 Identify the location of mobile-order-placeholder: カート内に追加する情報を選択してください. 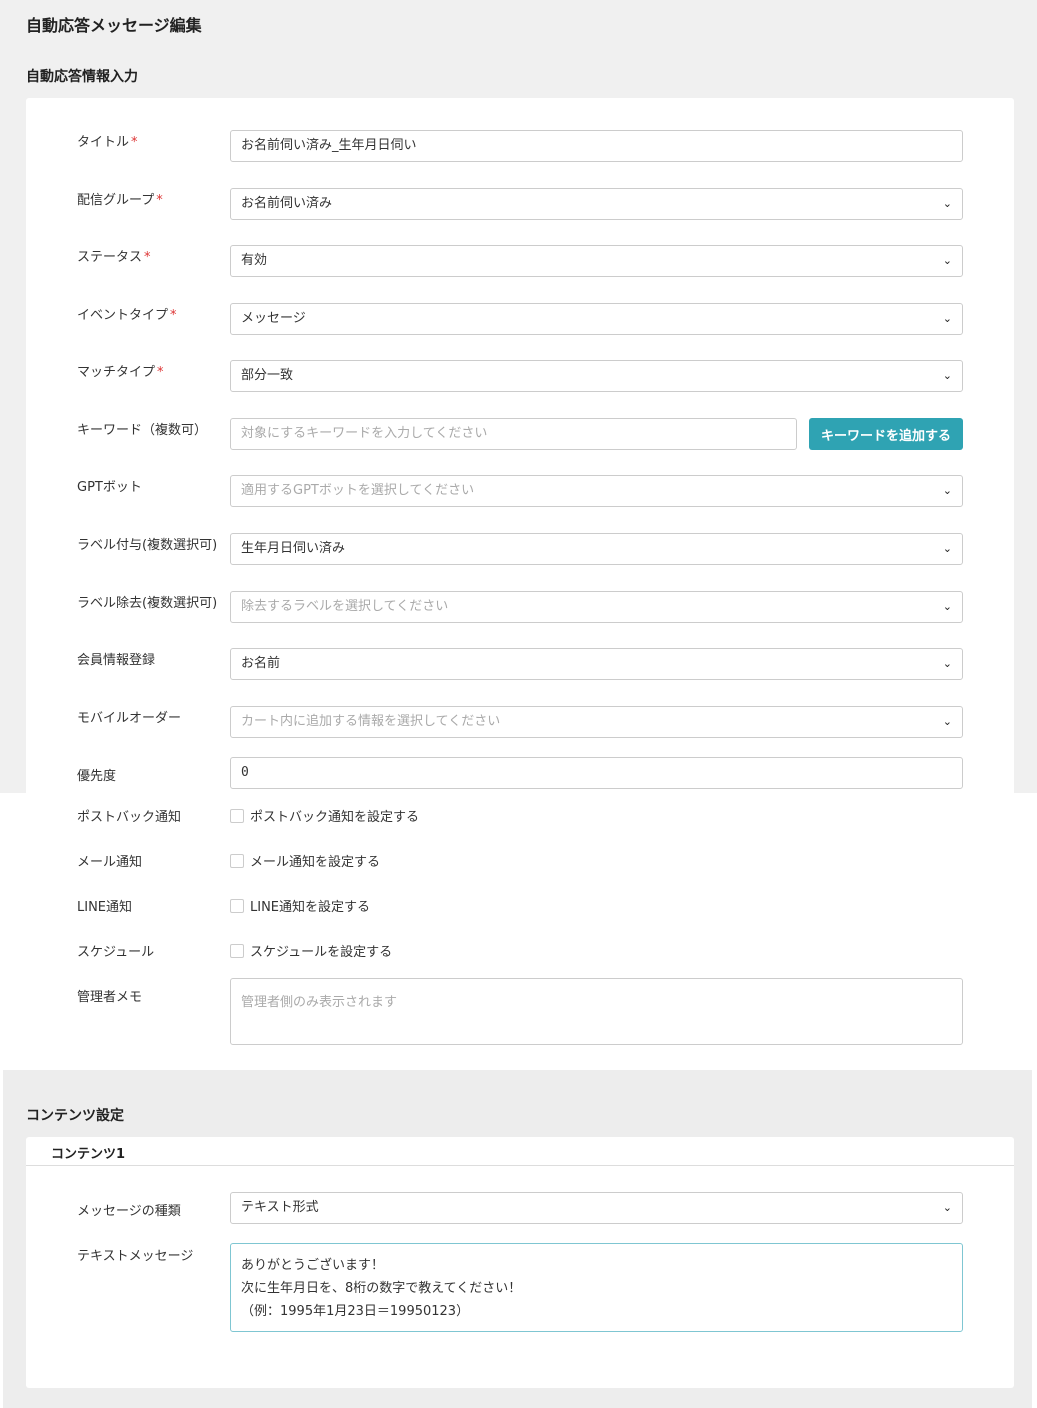
(371, 721).